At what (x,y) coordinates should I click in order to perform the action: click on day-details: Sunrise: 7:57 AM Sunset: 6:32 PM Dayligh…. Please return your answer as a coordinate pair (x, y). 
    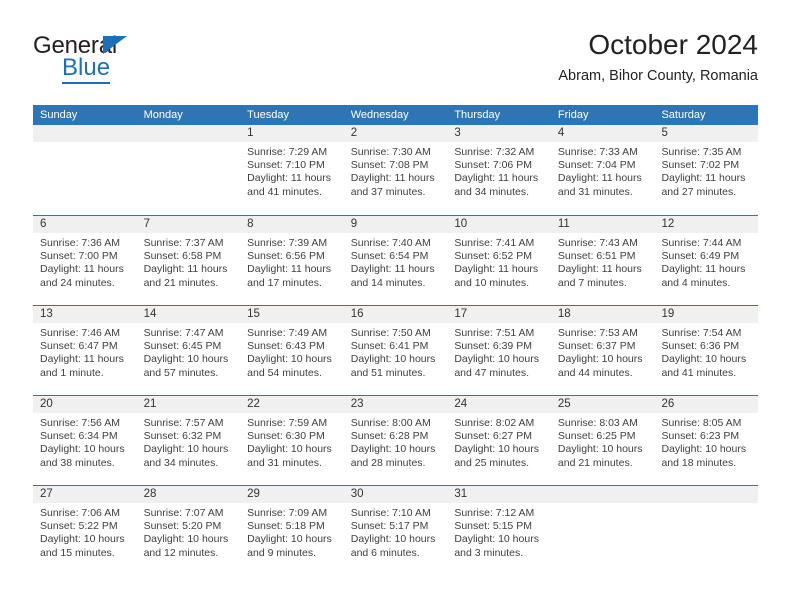
    Looking at the image, I should click on (189, 441).